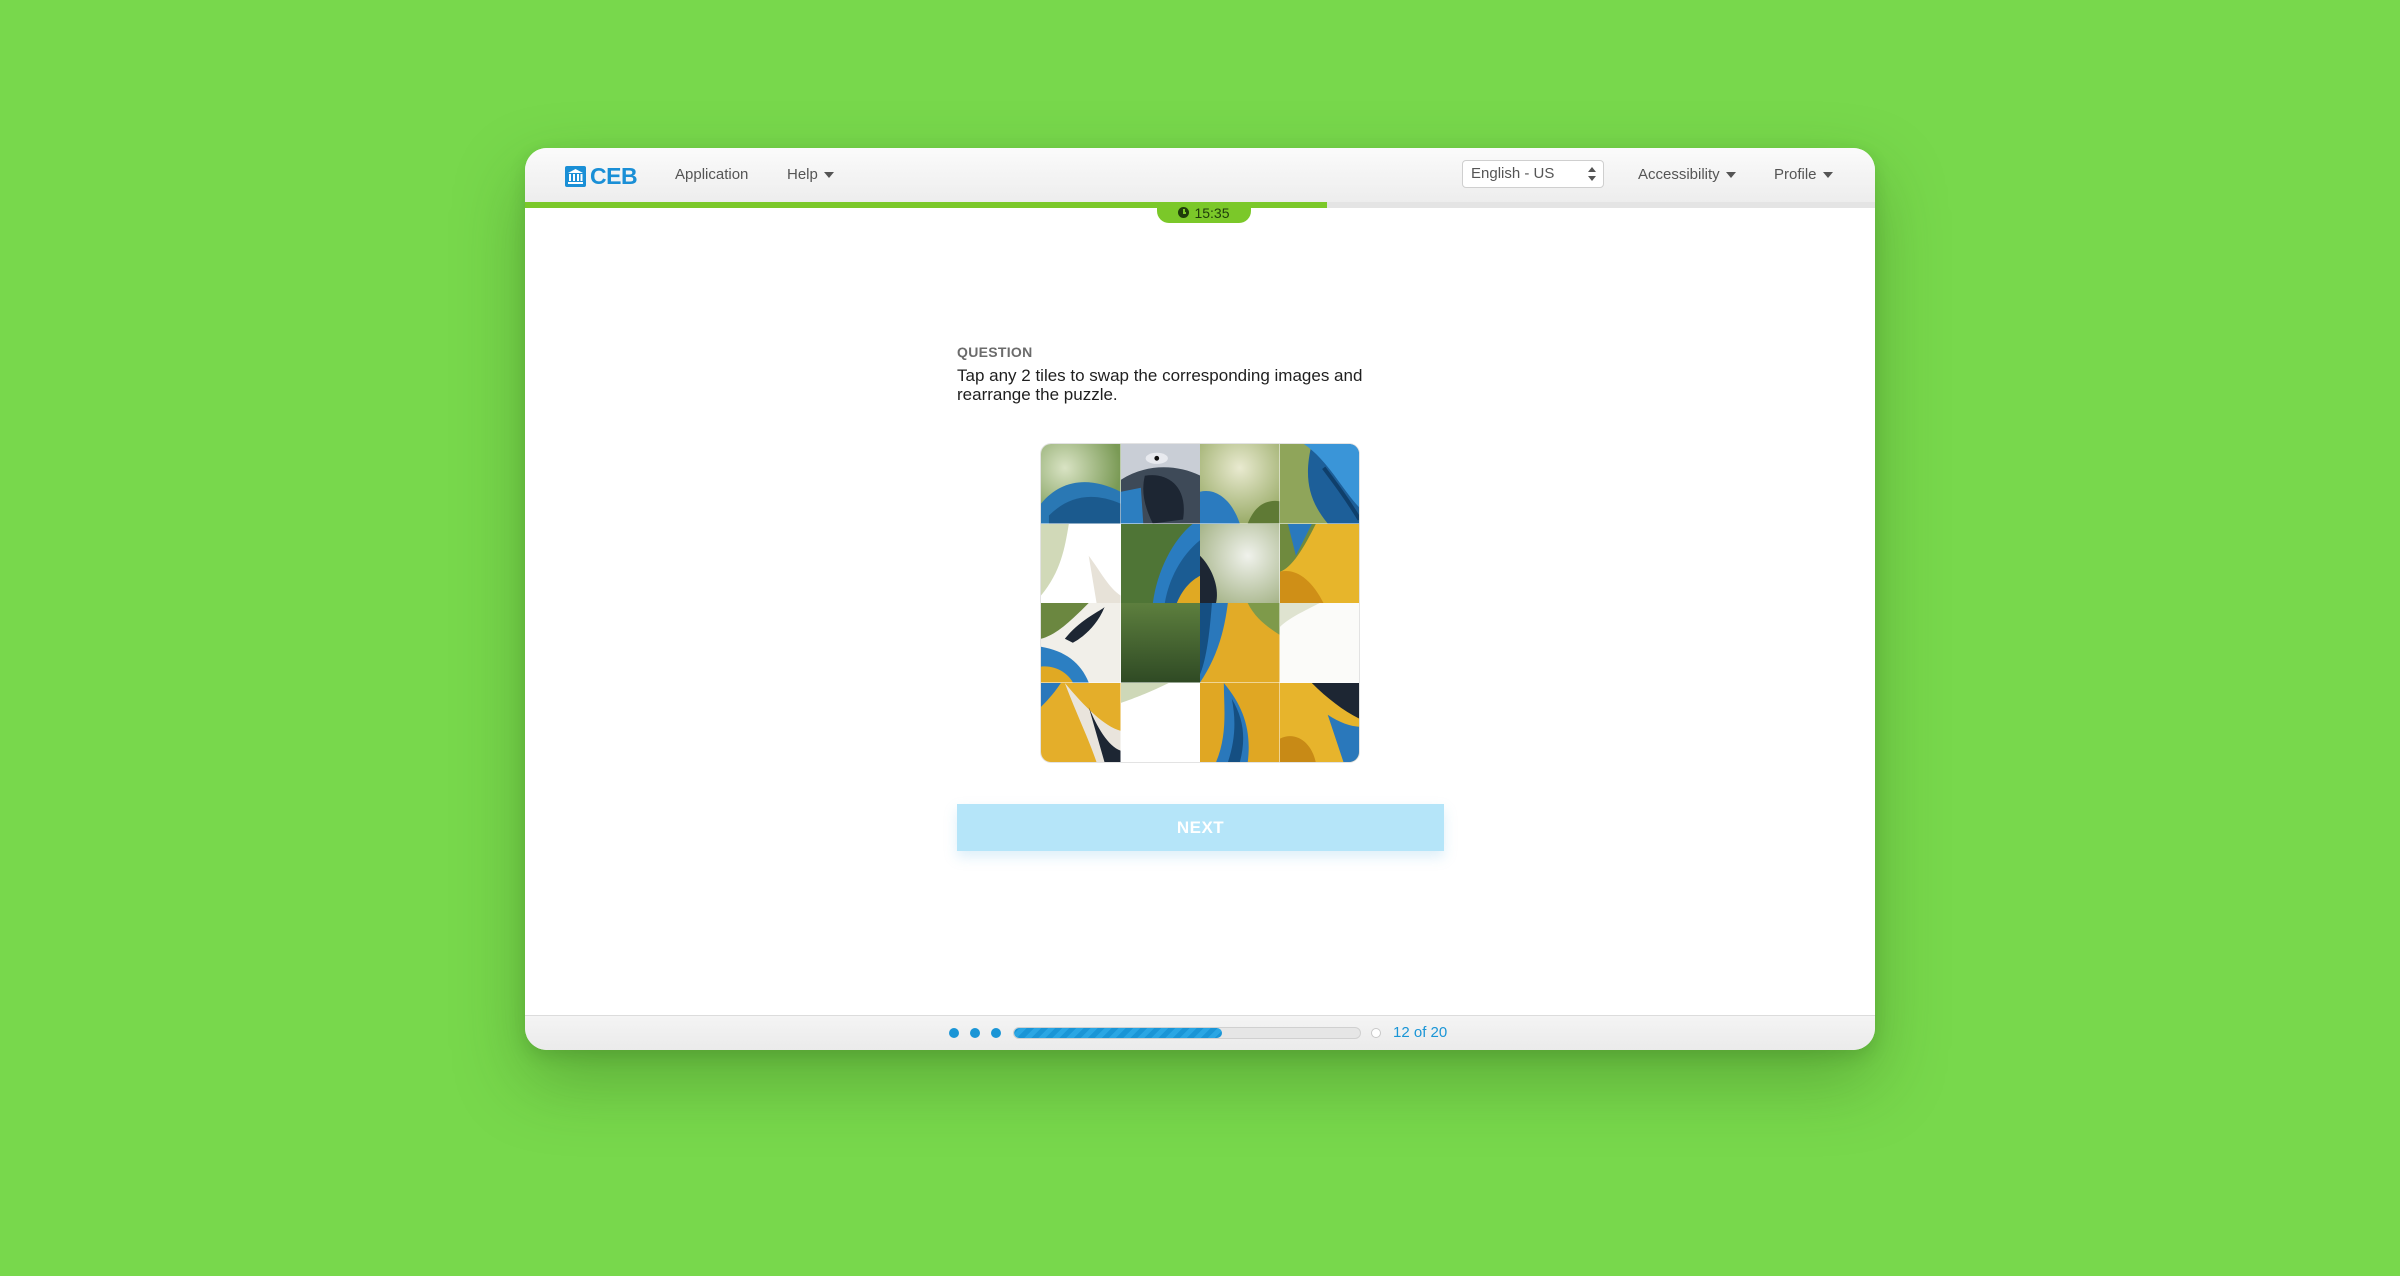 This screenshot has height=1276, width=2400. What do you see at coordinates (1212, 212) in the screenshot?
I see `timer-text: 15:35` at bounding box center [1212, 212].